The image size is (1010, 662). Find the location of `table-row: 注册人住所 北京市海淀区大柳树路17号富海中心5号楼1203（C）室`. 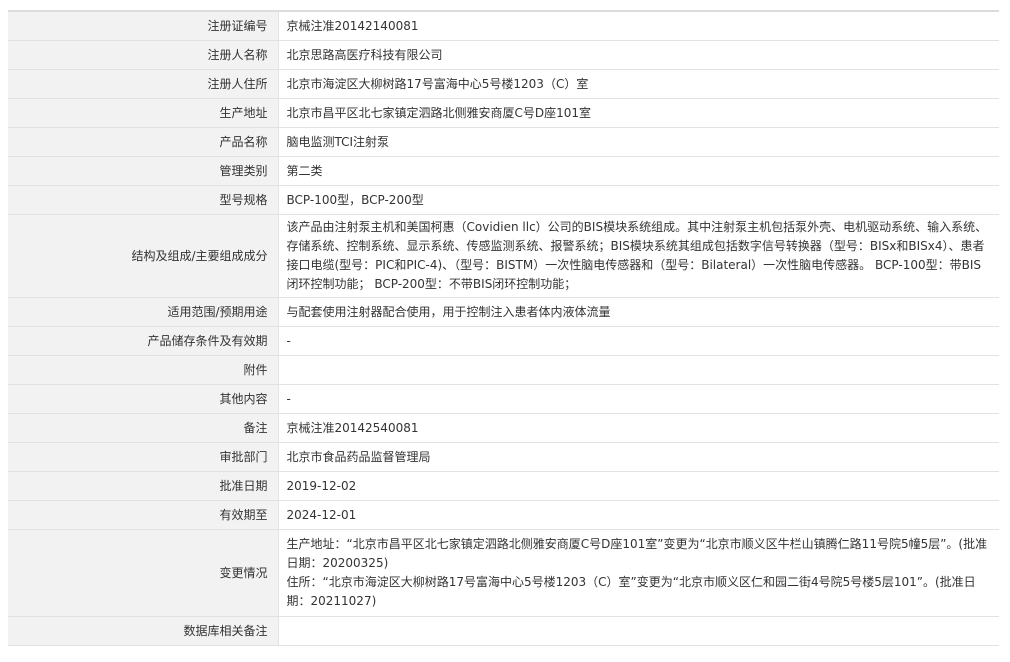

table-row: 注册人住所 北京市海淀区大柳树路17号富海中心5号楼1203（C）室 is located at coordinates (503, 84).